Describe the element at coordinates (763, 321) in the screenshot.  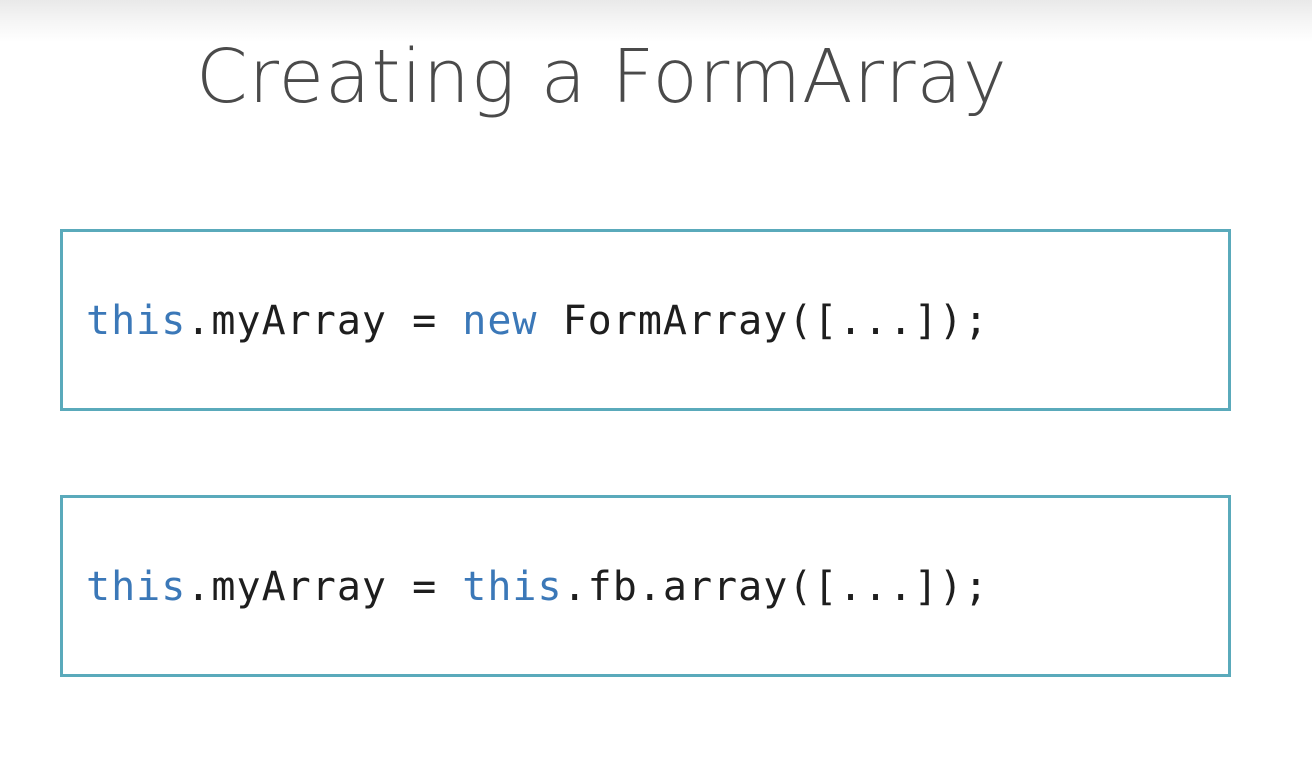
I see `code-text: FormArray([...]);` at that location.